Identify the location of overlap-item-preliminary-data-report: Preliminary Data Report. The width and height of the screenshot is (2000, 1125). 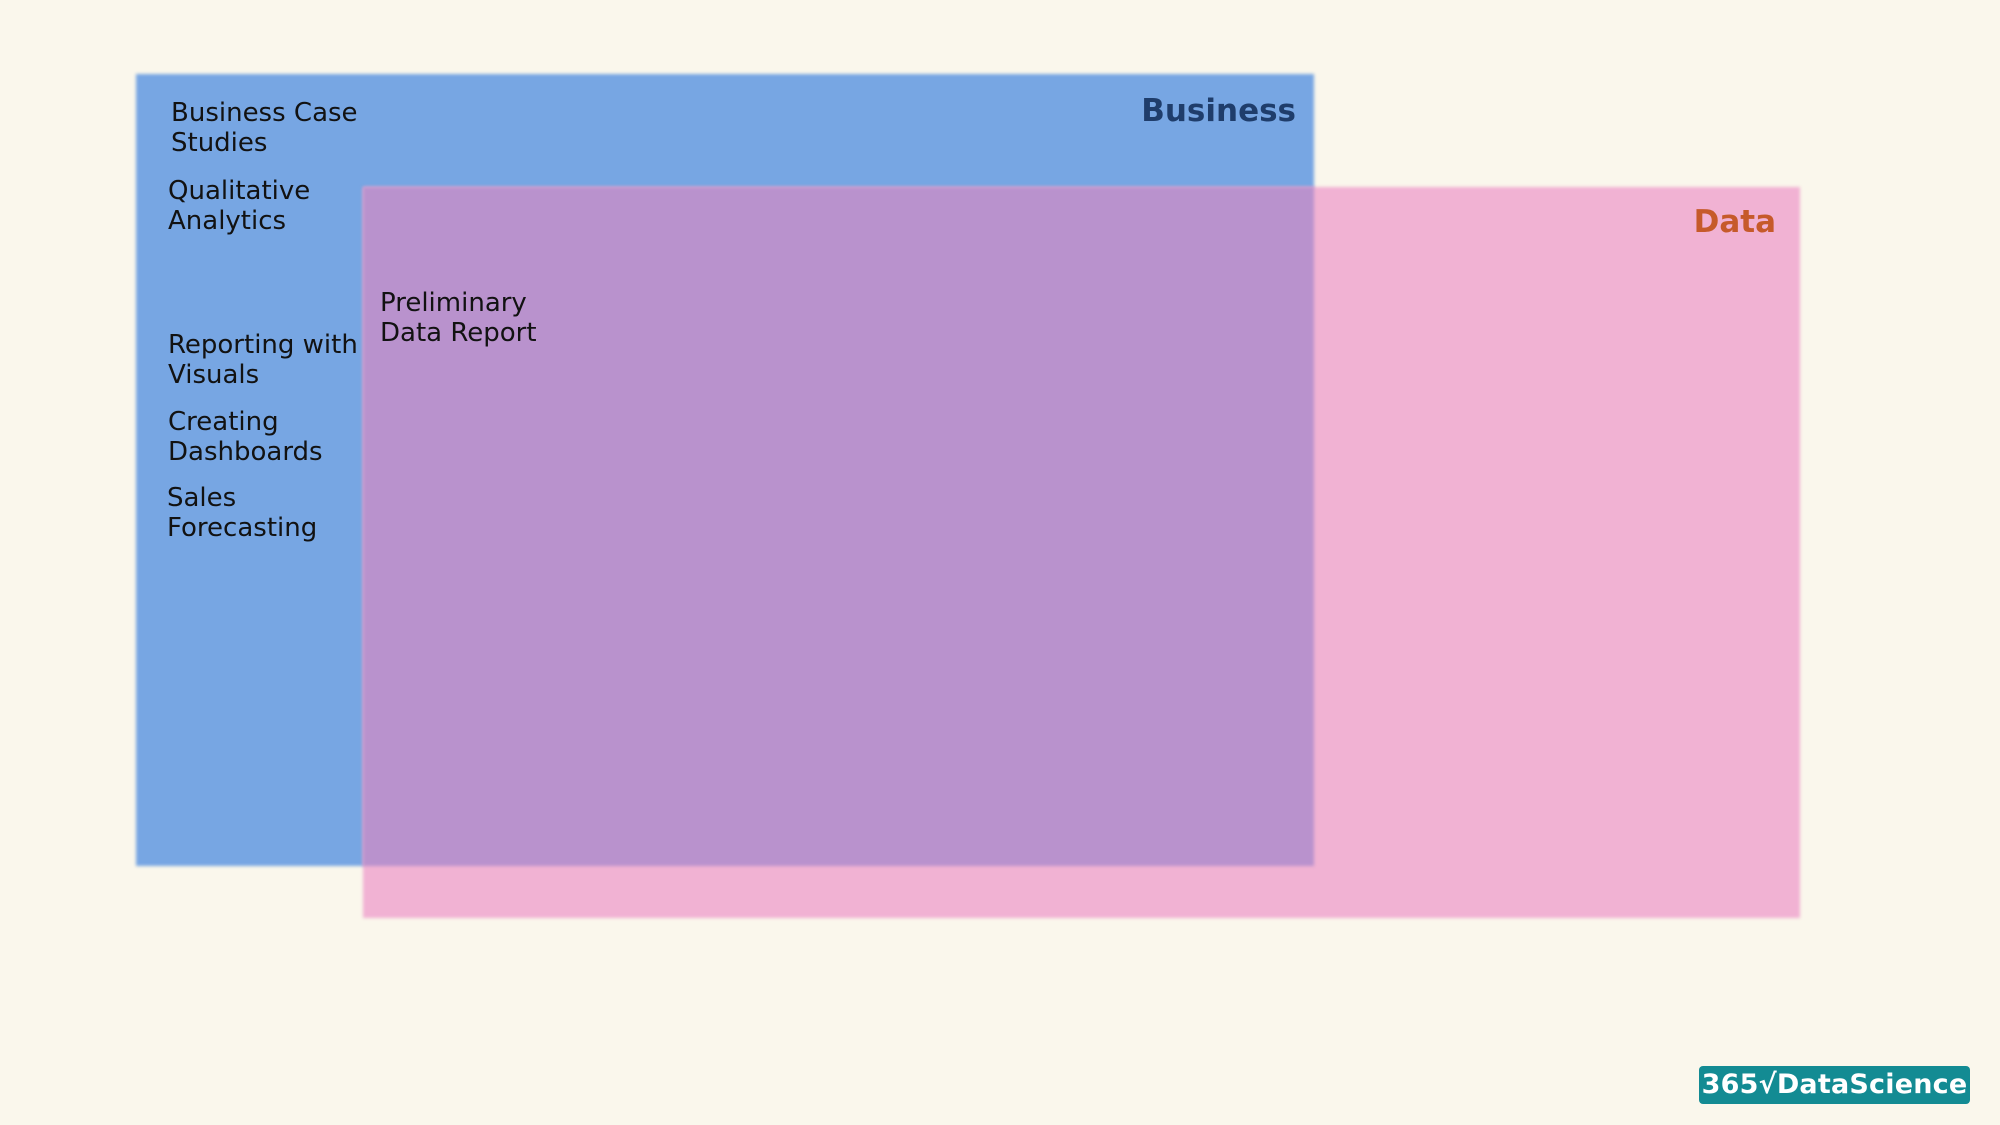
(458, 318).